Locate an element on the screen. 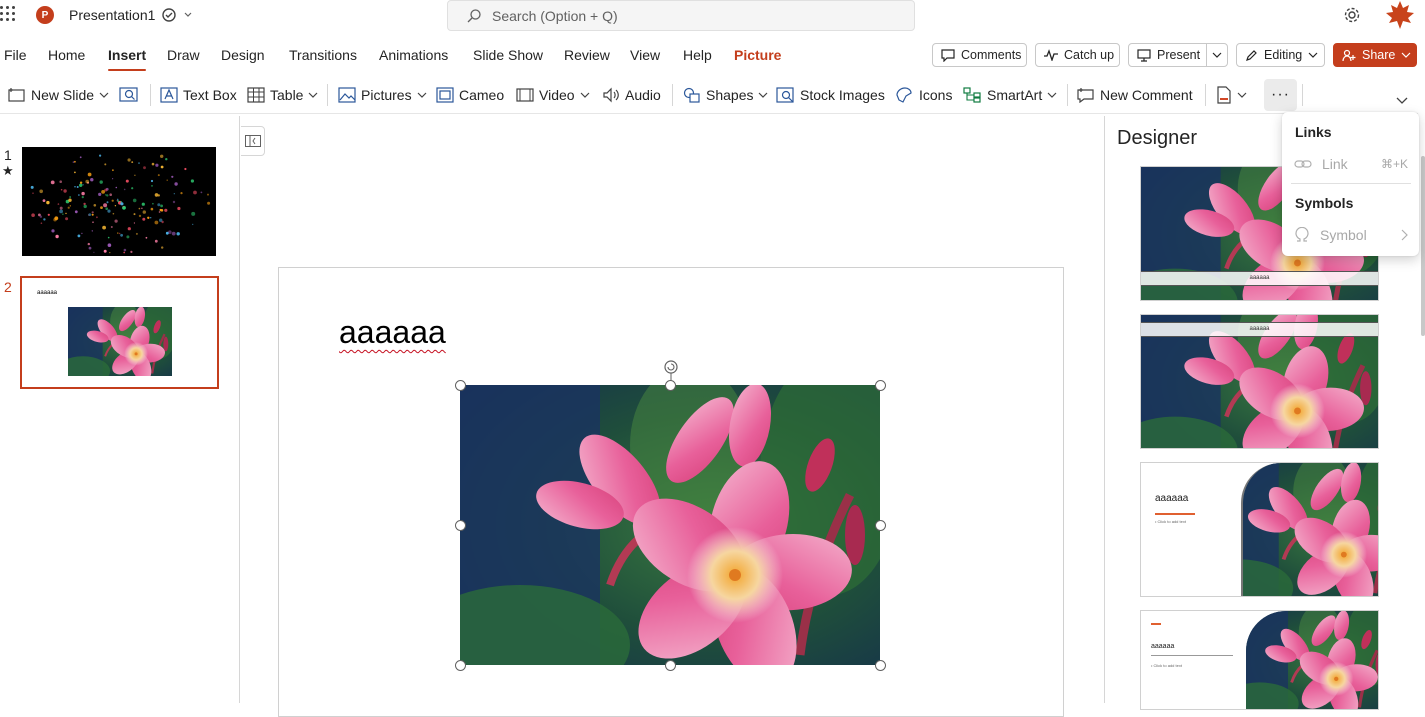 The image size is (1425, 717). search-icon is located at coordinates (474, 16).